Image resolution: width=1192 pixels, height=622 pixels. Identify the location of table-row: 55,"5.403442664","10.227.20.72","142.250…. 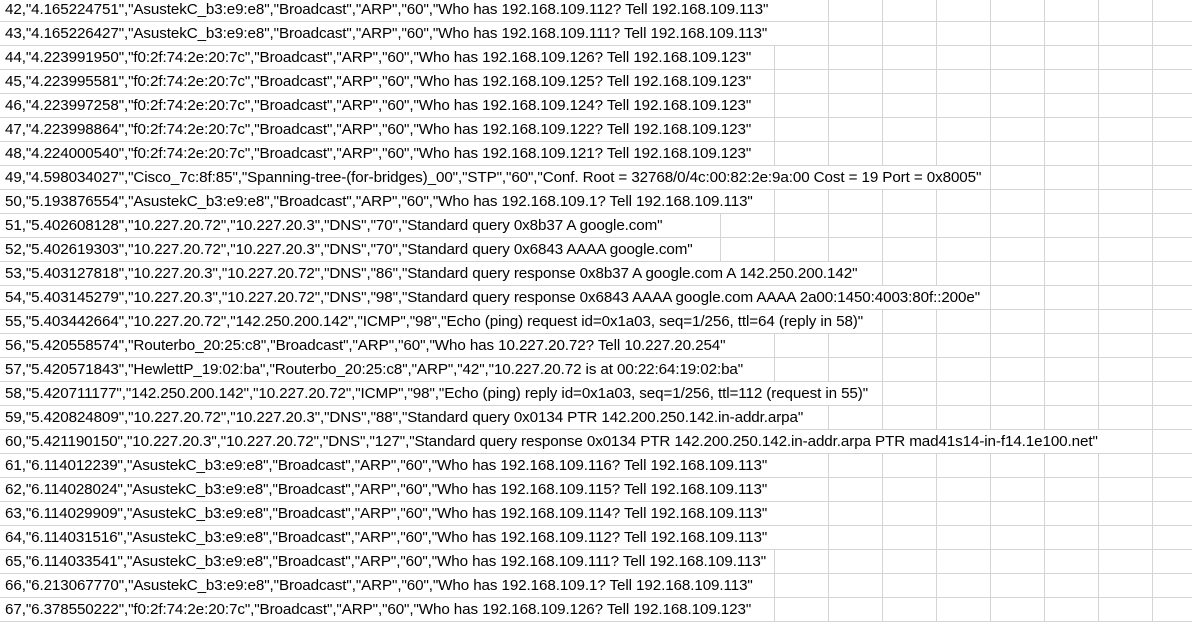
(596, 322).